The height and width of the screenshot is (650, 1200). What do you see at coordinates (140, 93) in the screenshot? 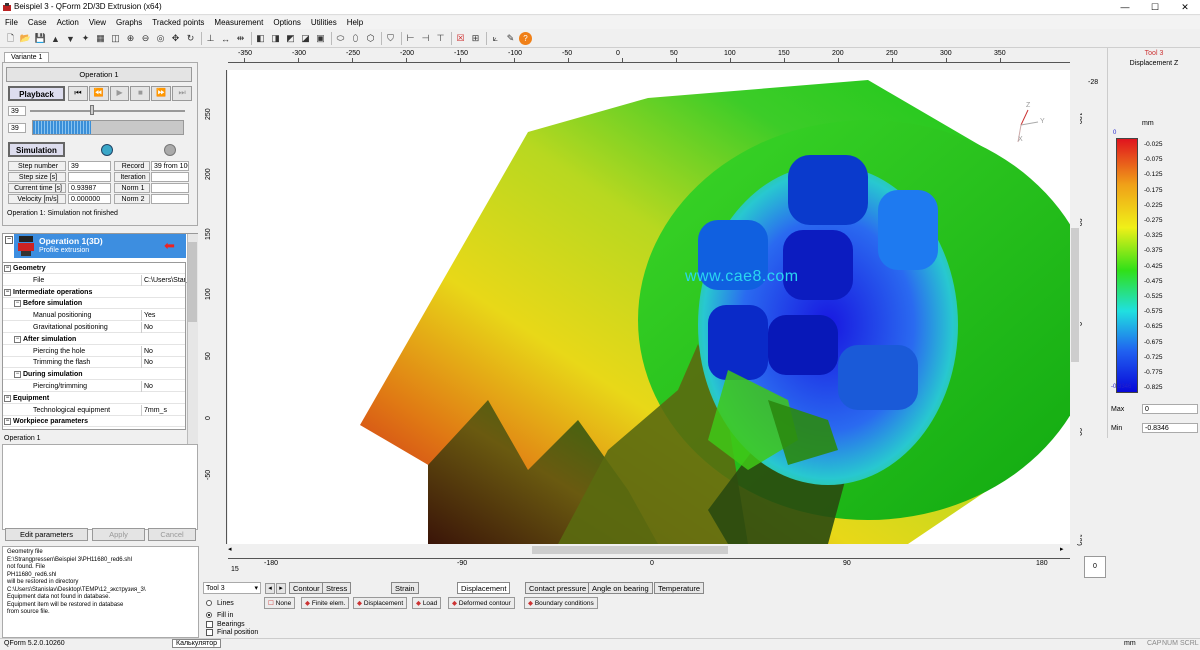
I see `stop-icon: ■` at bounding box center [140, 93].